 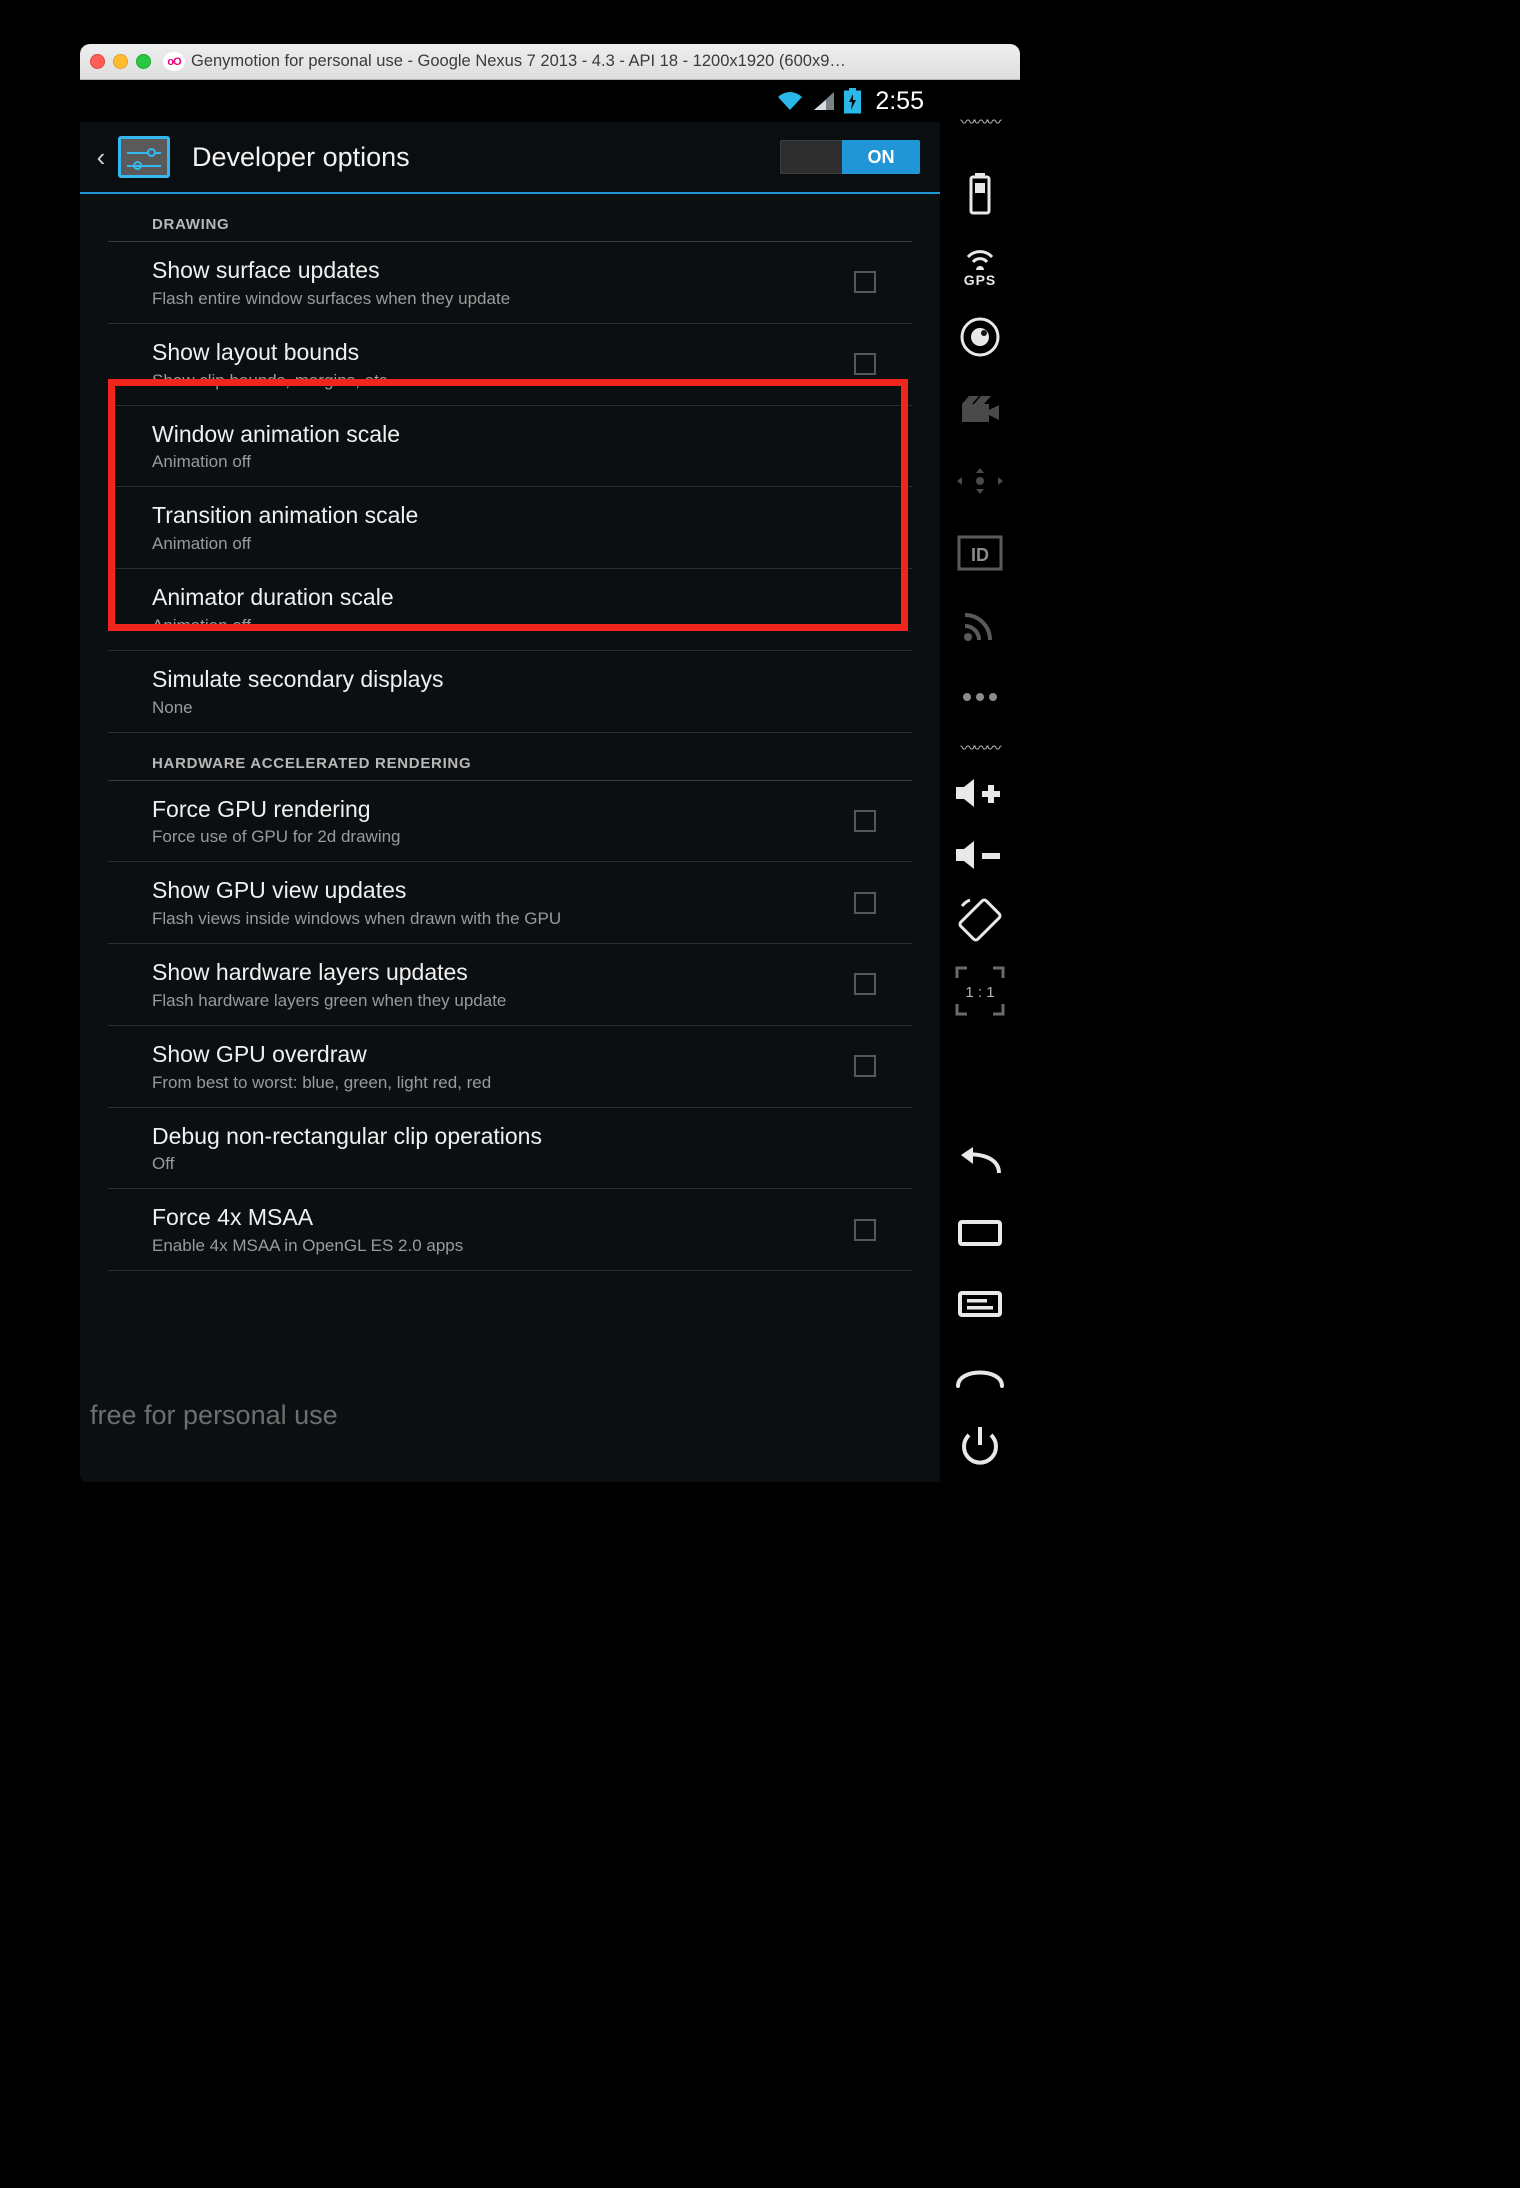 I want to click on settings-row-title: Debug non-rectangular clip operations, so click(x=347, y=1135).